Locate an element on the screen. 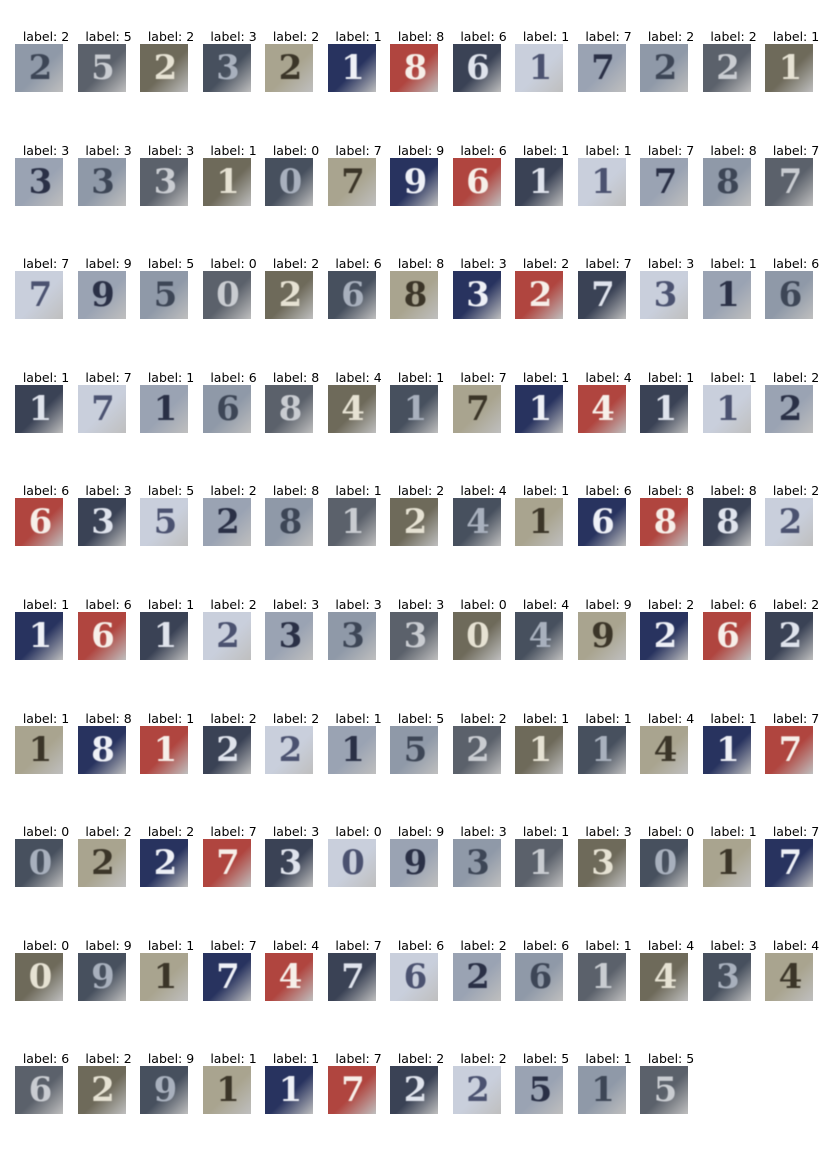 The width and height of the screenshot is (826, 1169). digit-image: 6 is located at coordinates (39, 522).